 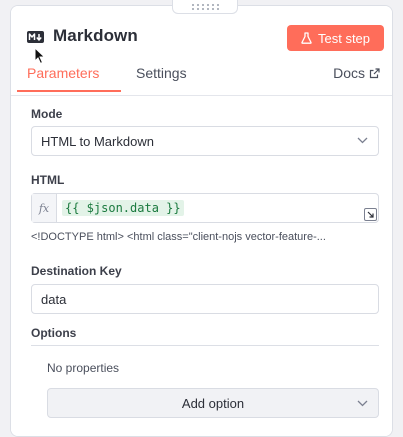 I want to click on options-divider, so click(x=205, y=345).